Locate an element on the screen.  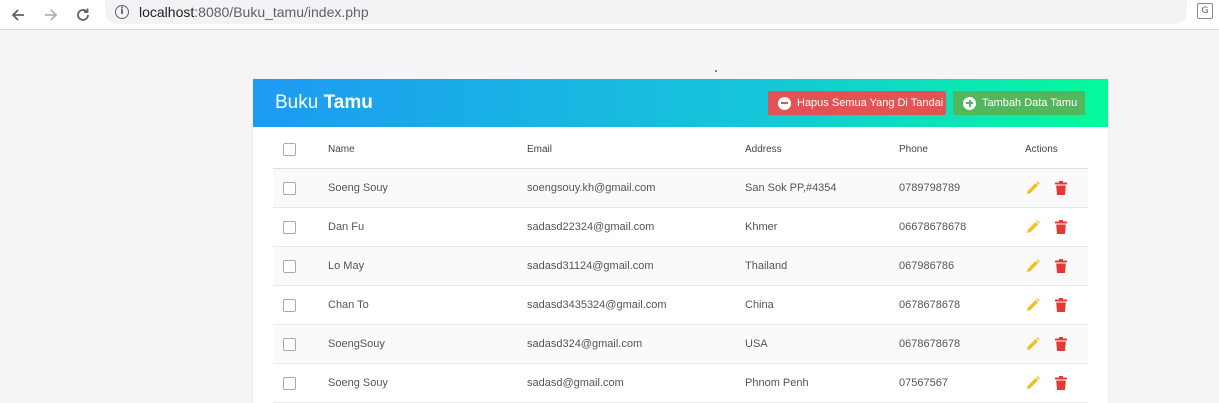
cell-email: sadasd22324@gmail.com is located at coordinates (591, 227).